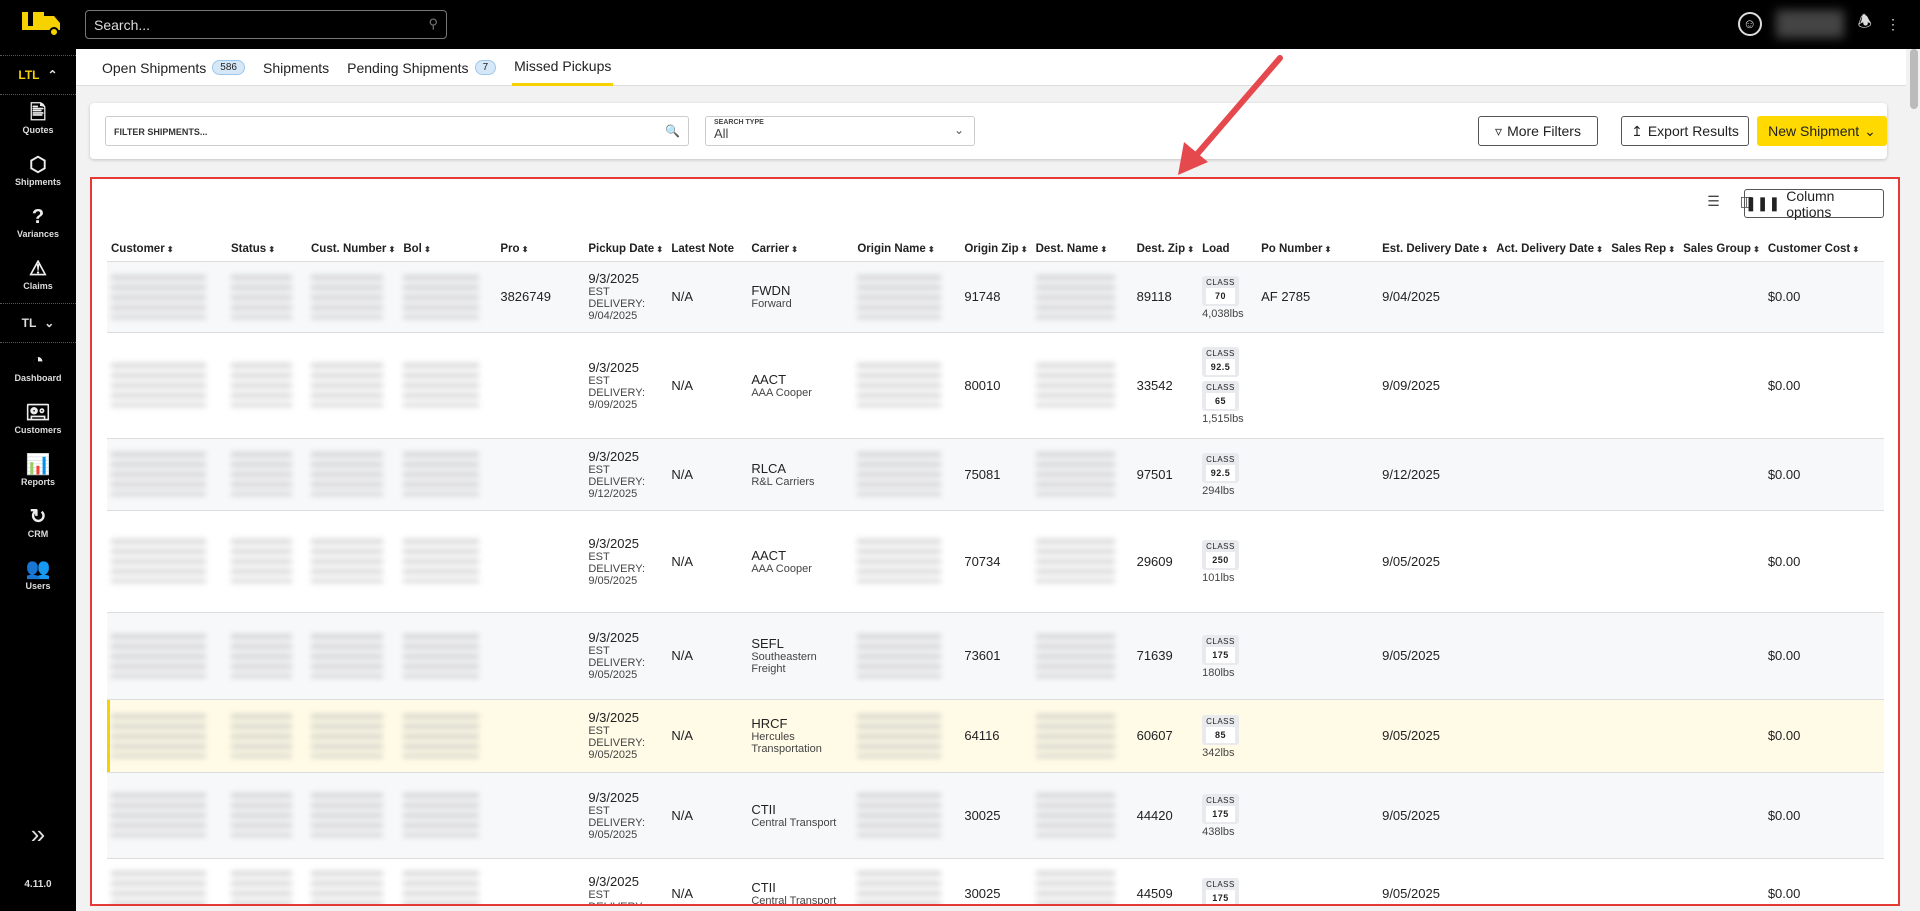 Image resolution: width=1920 pixels, height=911 pixels. I want to click on export-results-button: ↥ Export Results, so click(1685, 131).